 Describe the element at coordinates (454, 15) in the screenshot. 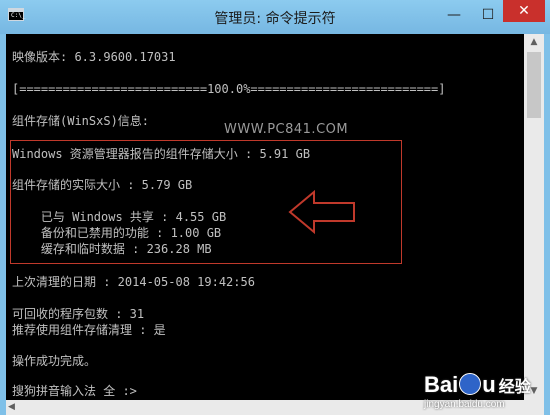

I see `minimize-button: —` at that location.